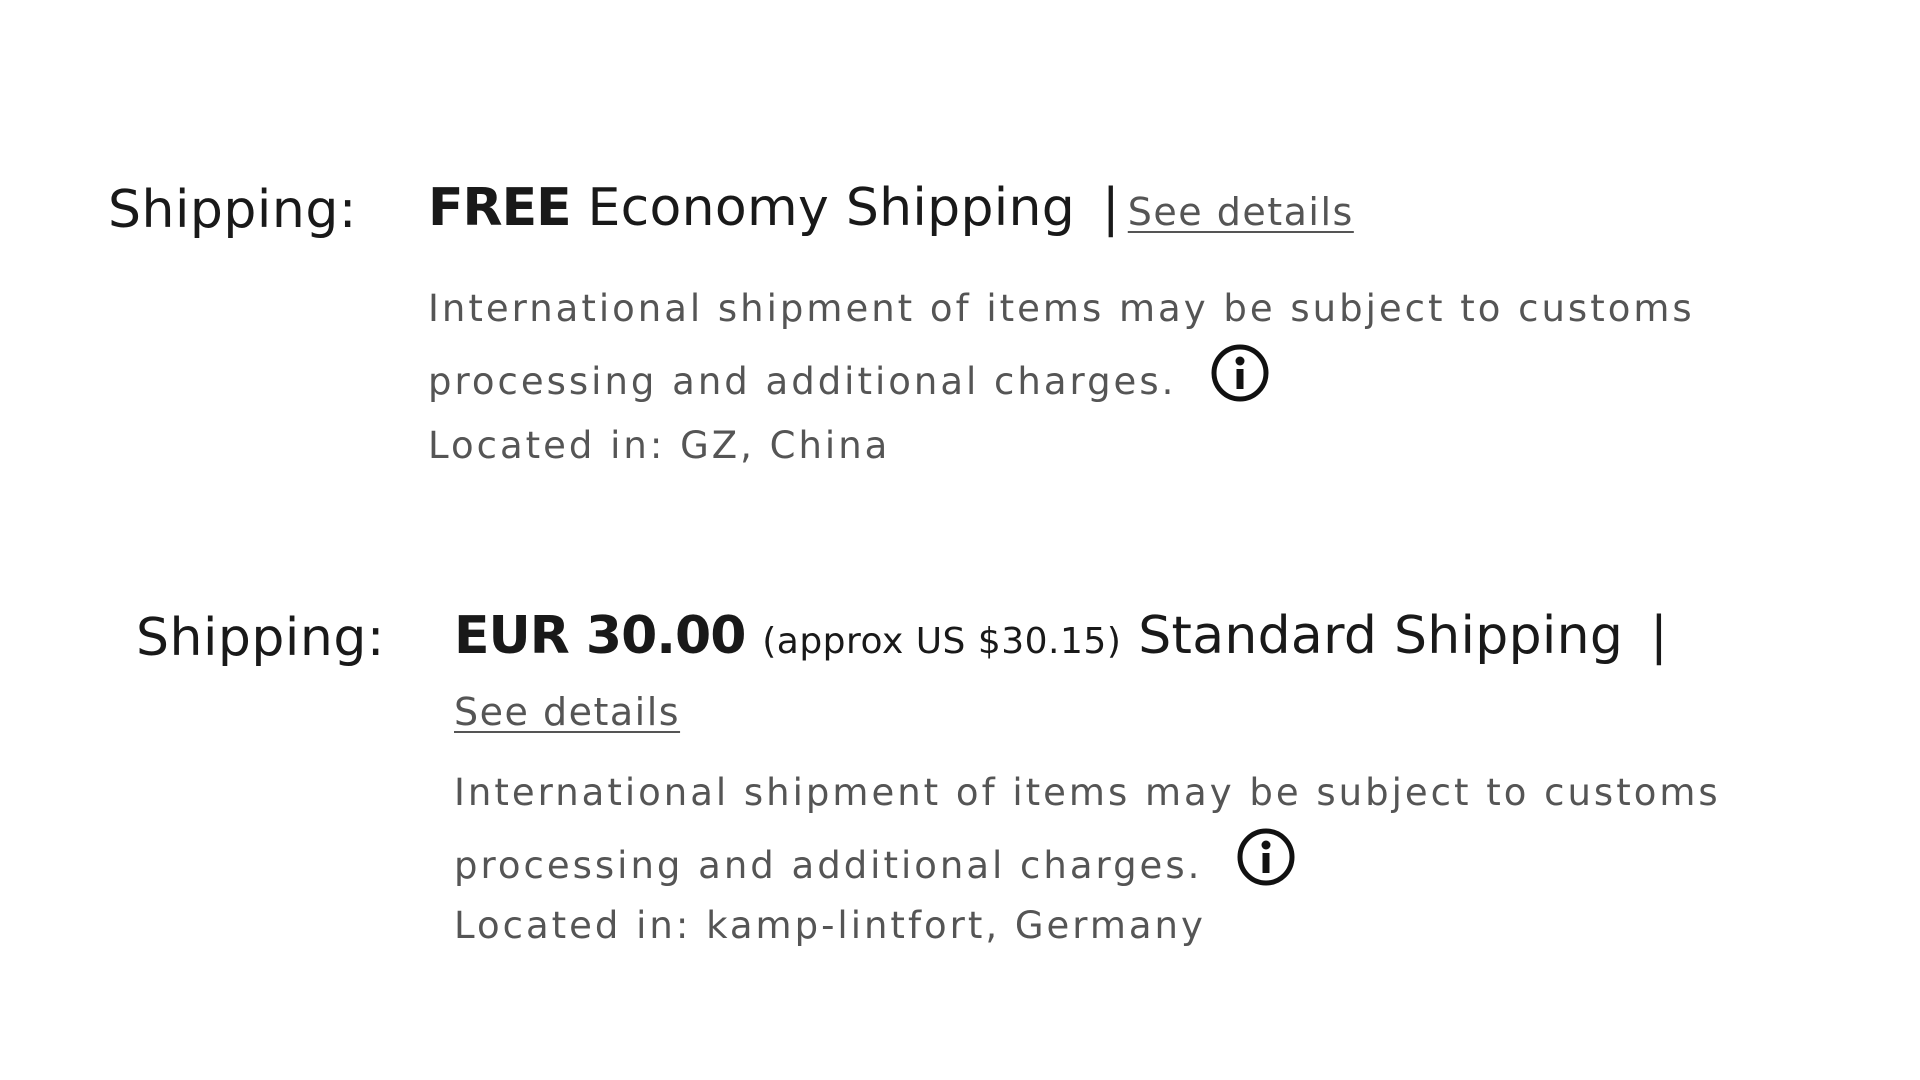  What do you see at coordinates (1381, 636) in the screenshot?
I see `shipping-service: Standard Shipping` at bounding box center [1381, 636].